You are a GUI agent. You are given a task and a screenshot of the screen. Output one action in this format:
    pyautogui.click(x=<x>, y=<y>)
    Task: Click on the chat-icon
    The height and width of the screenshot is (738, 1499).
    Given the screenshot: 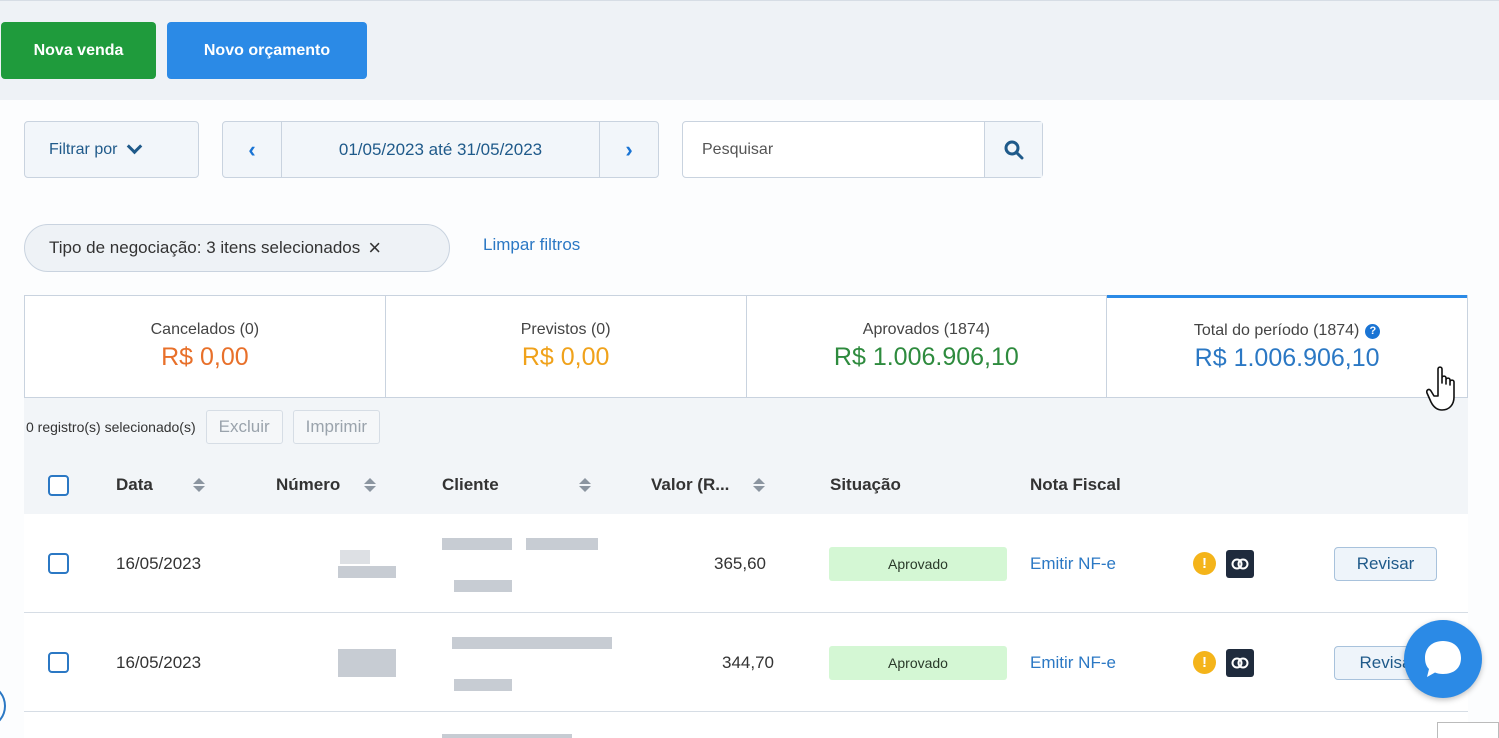 What is the action you would take?
    pyautogui.click(x=1443, y=659)
    